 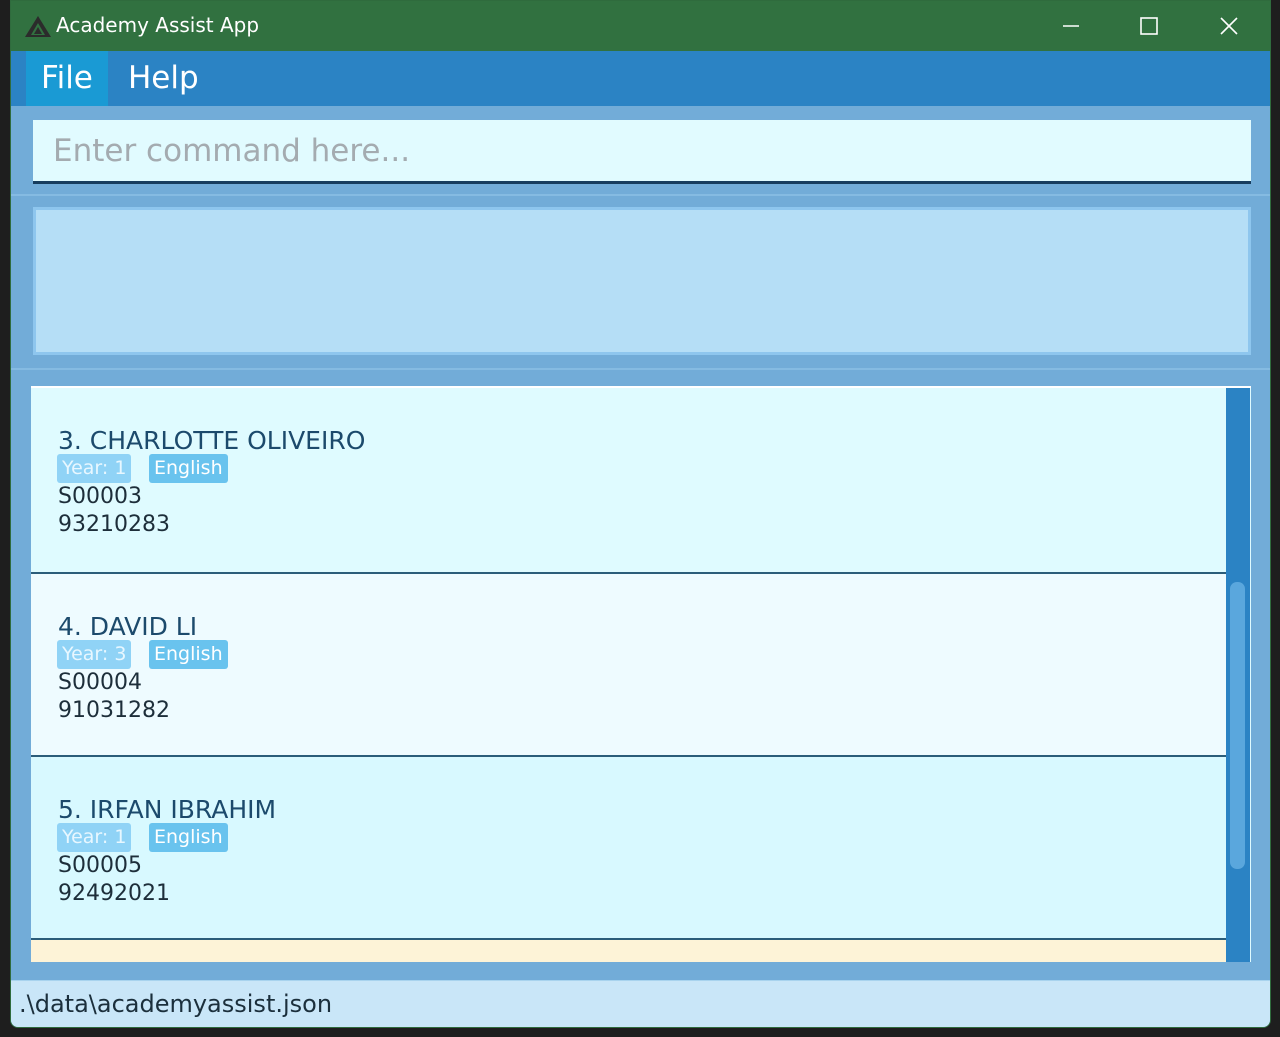 I want to click on student-phone: 92492021, so click(x=114, y=893).